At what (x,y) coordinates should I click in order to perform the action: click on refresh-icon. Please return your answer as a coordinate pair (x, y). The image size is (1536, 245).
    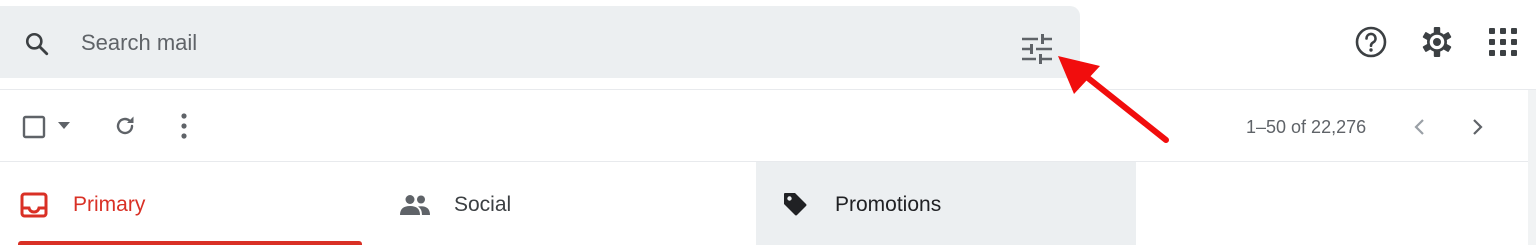
    Looking at the image, I should click on (125, 126).